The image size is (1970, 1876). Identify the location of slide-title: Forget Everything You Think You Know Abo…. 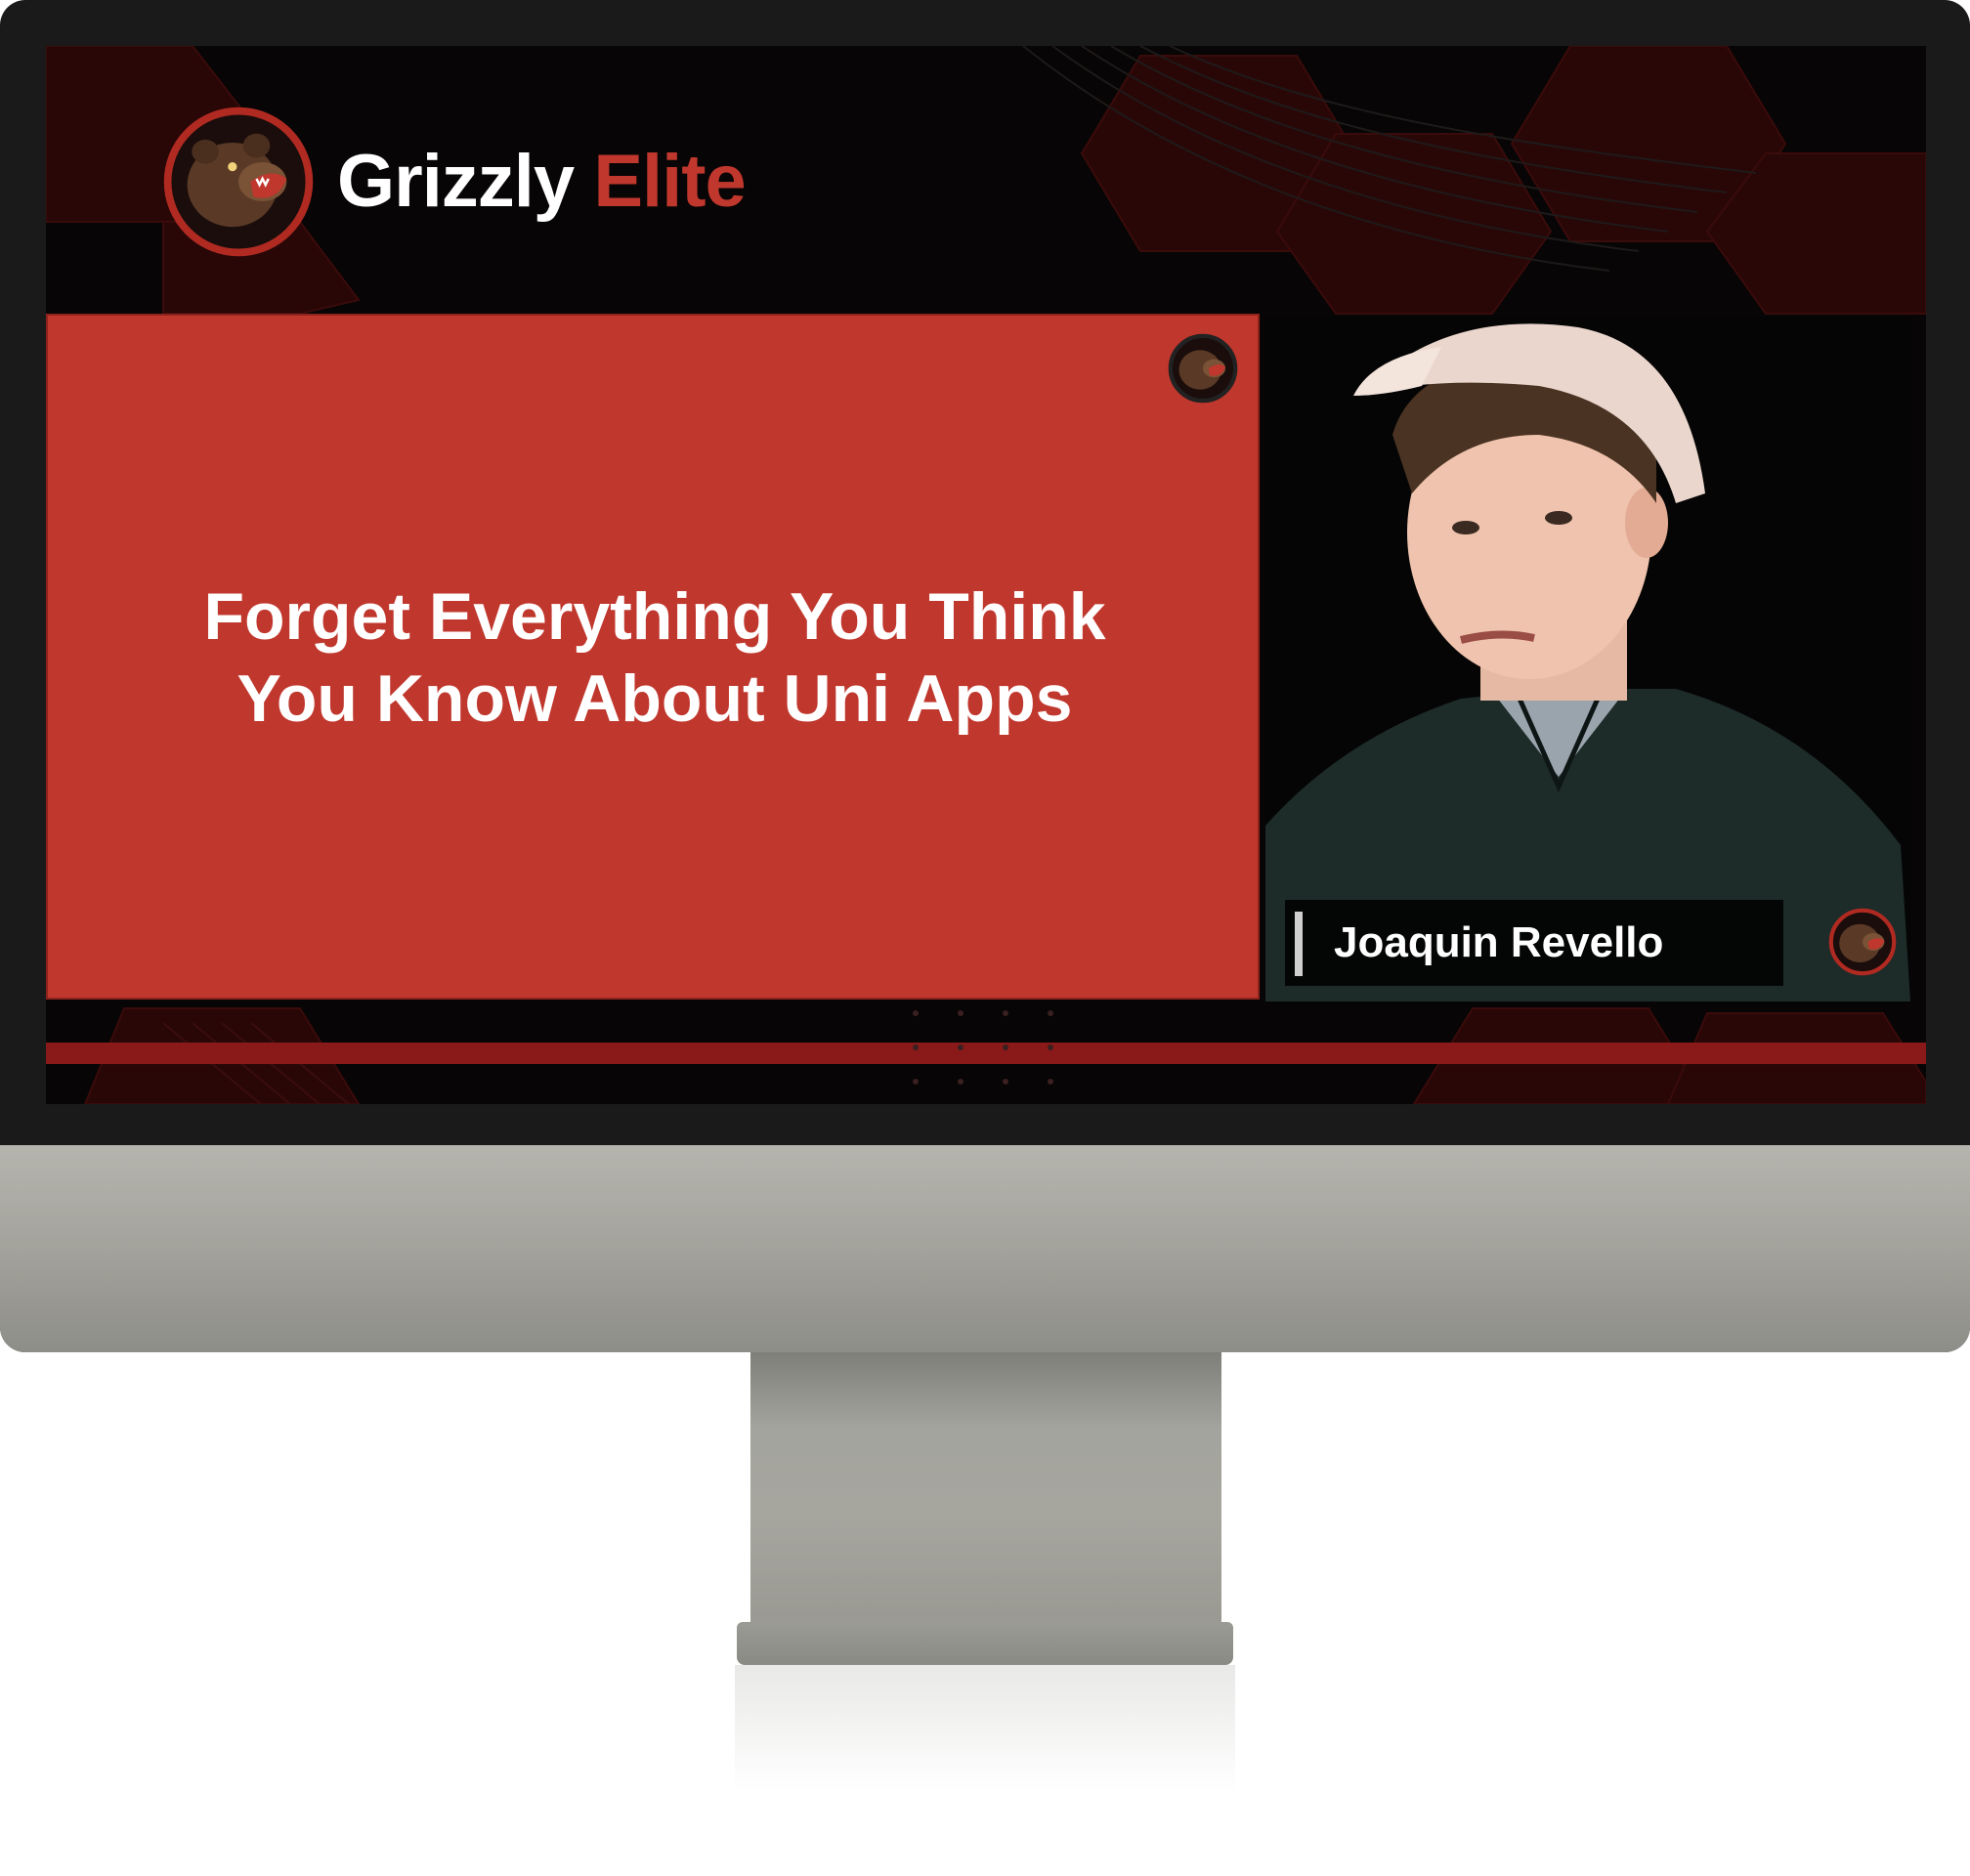
(655, 658).